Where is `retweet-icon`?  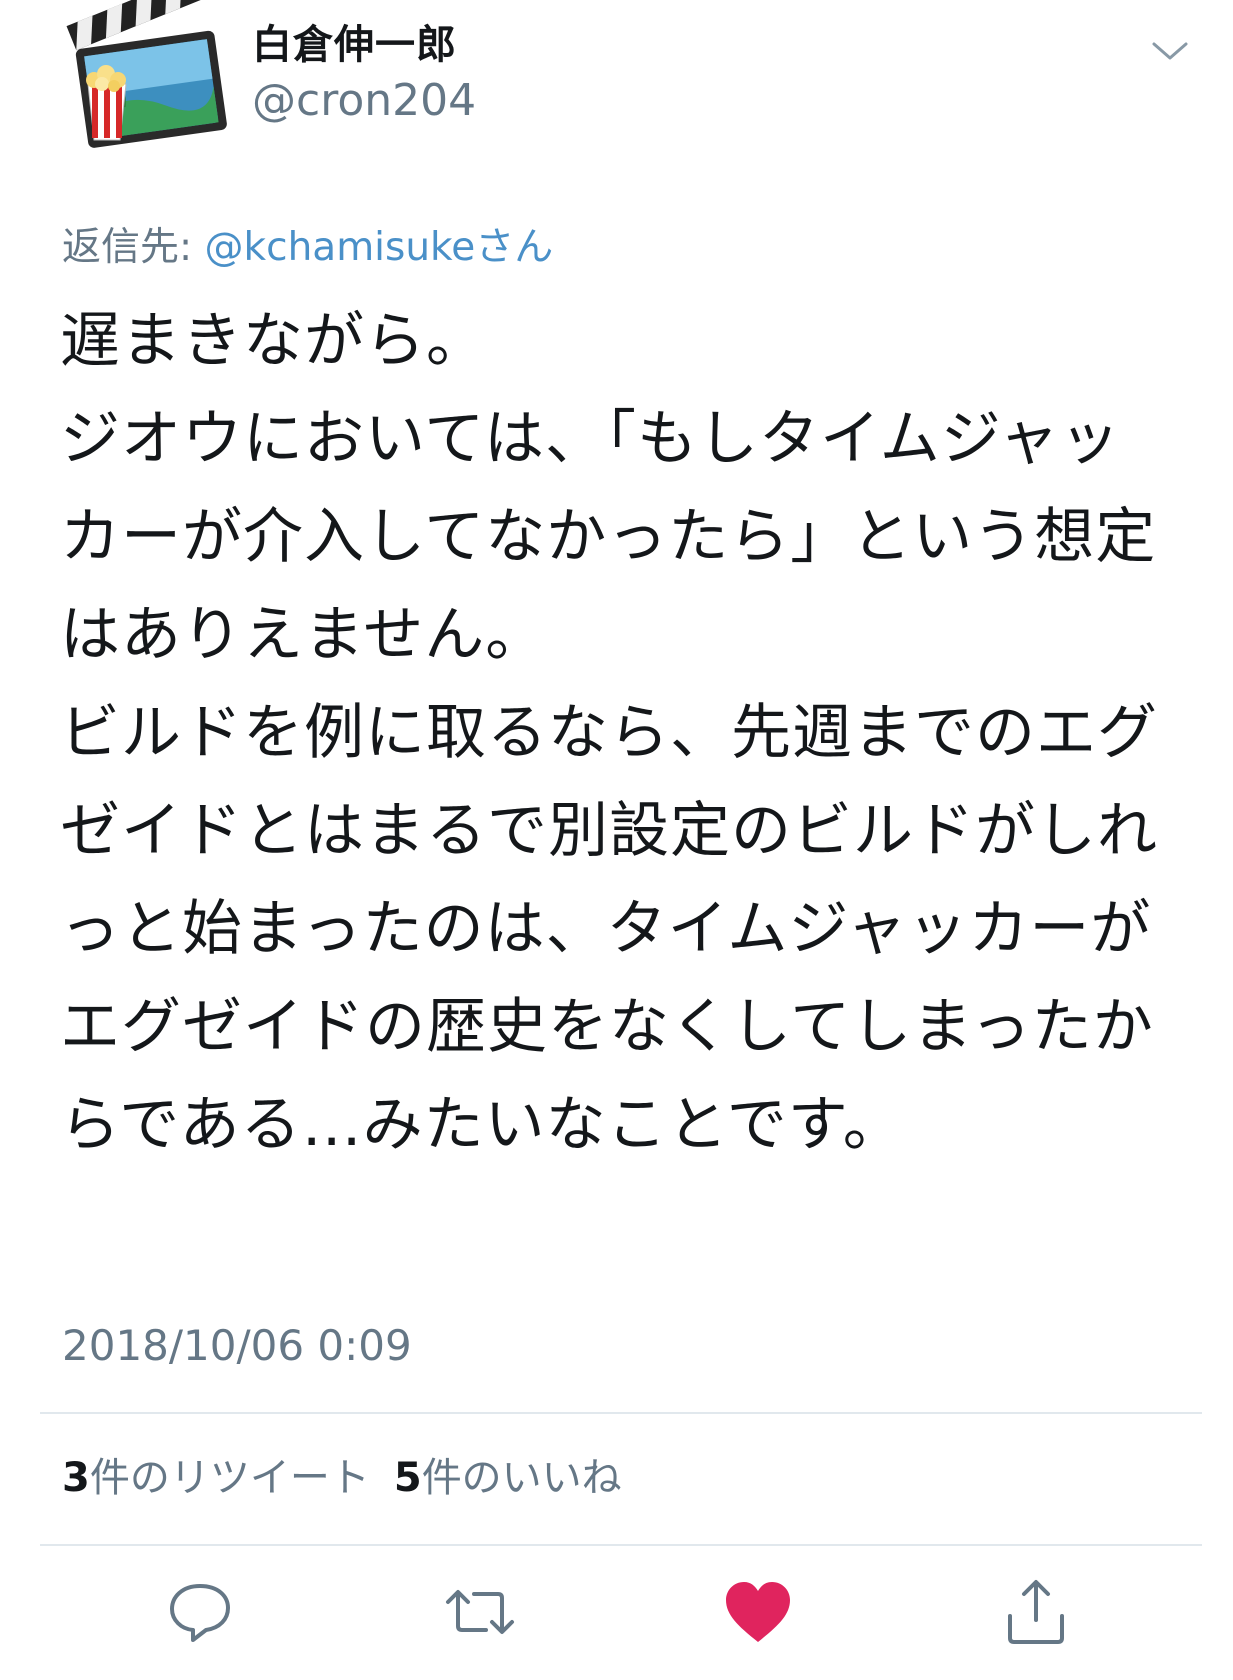 retweet-icon is located at coordinates (480, 1612).